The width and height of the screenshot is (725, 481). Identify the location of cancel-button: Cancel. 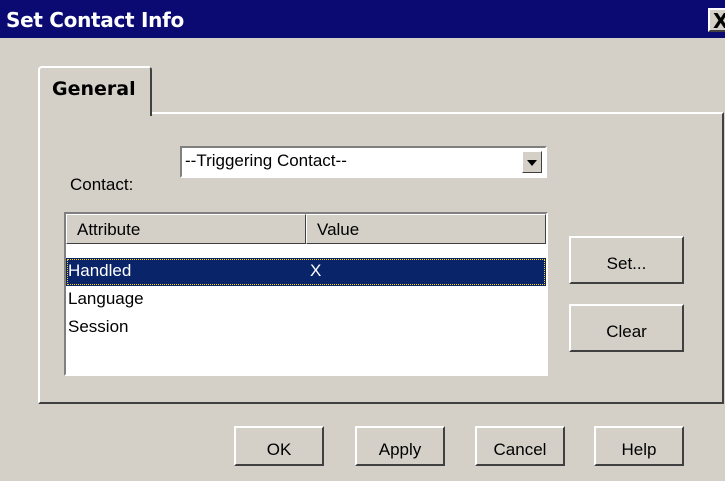
(520, 446).